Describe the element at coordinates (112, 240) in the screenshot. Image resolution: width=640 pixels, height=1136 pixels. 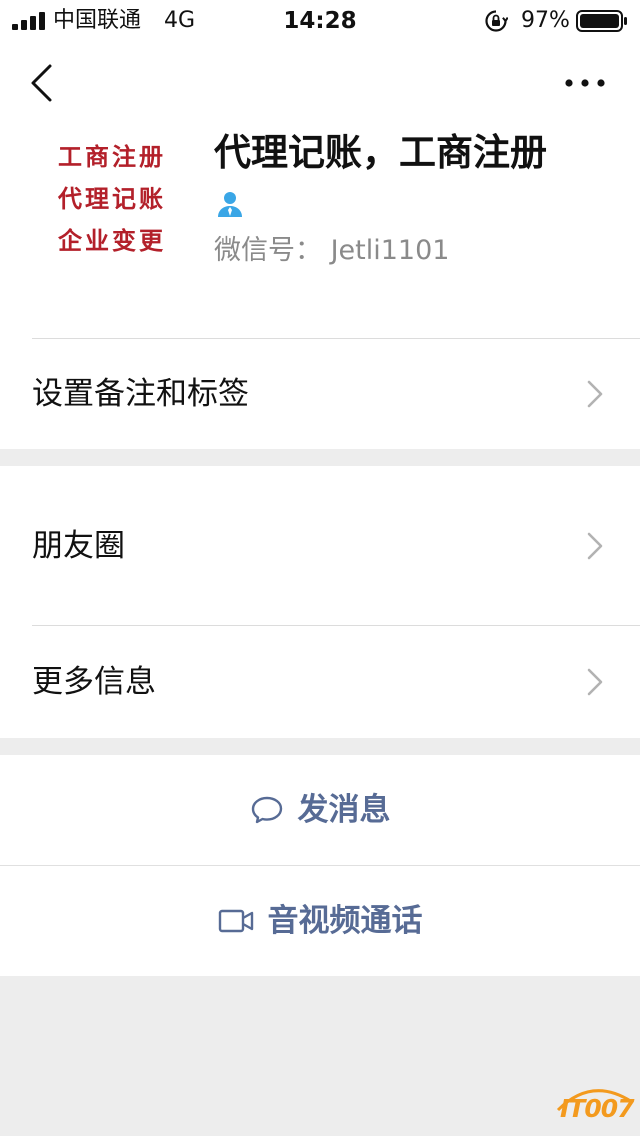
I see `avatar-text-line: 企业变更` at that location.